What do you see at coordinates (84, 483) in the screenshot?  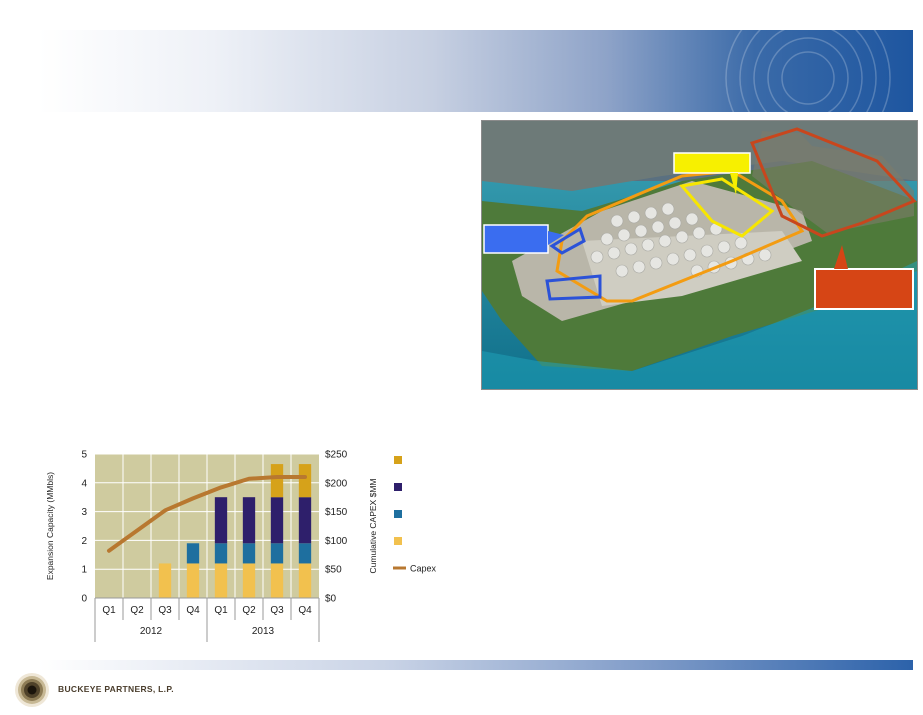 I see `y-tick-label: 4` at bounding box center [84, 483].